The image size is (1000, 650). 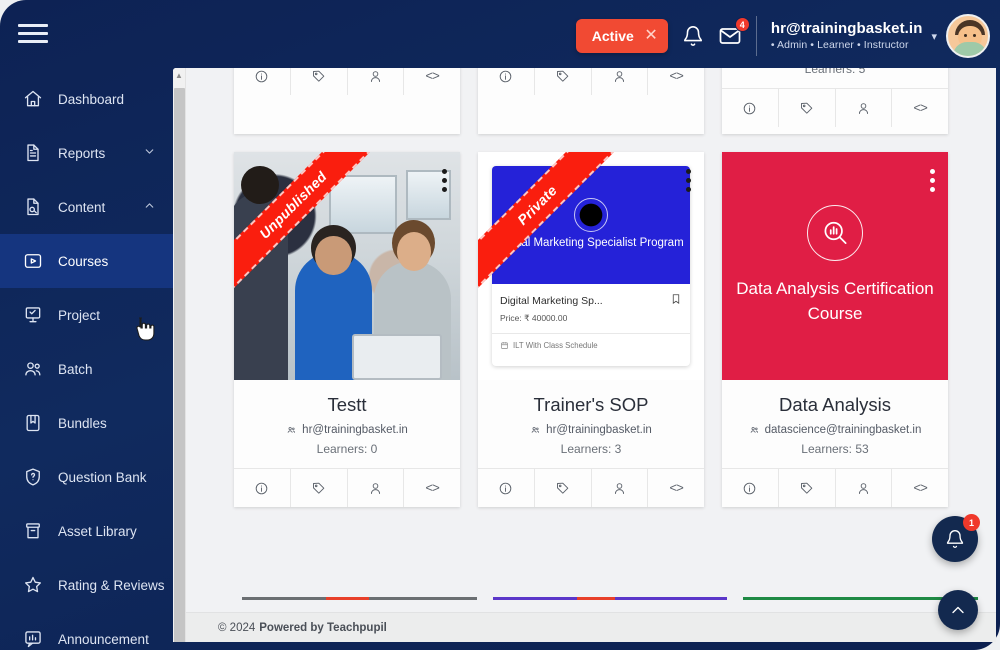 I want to click on archive-icon, so click(x=33, y=531).